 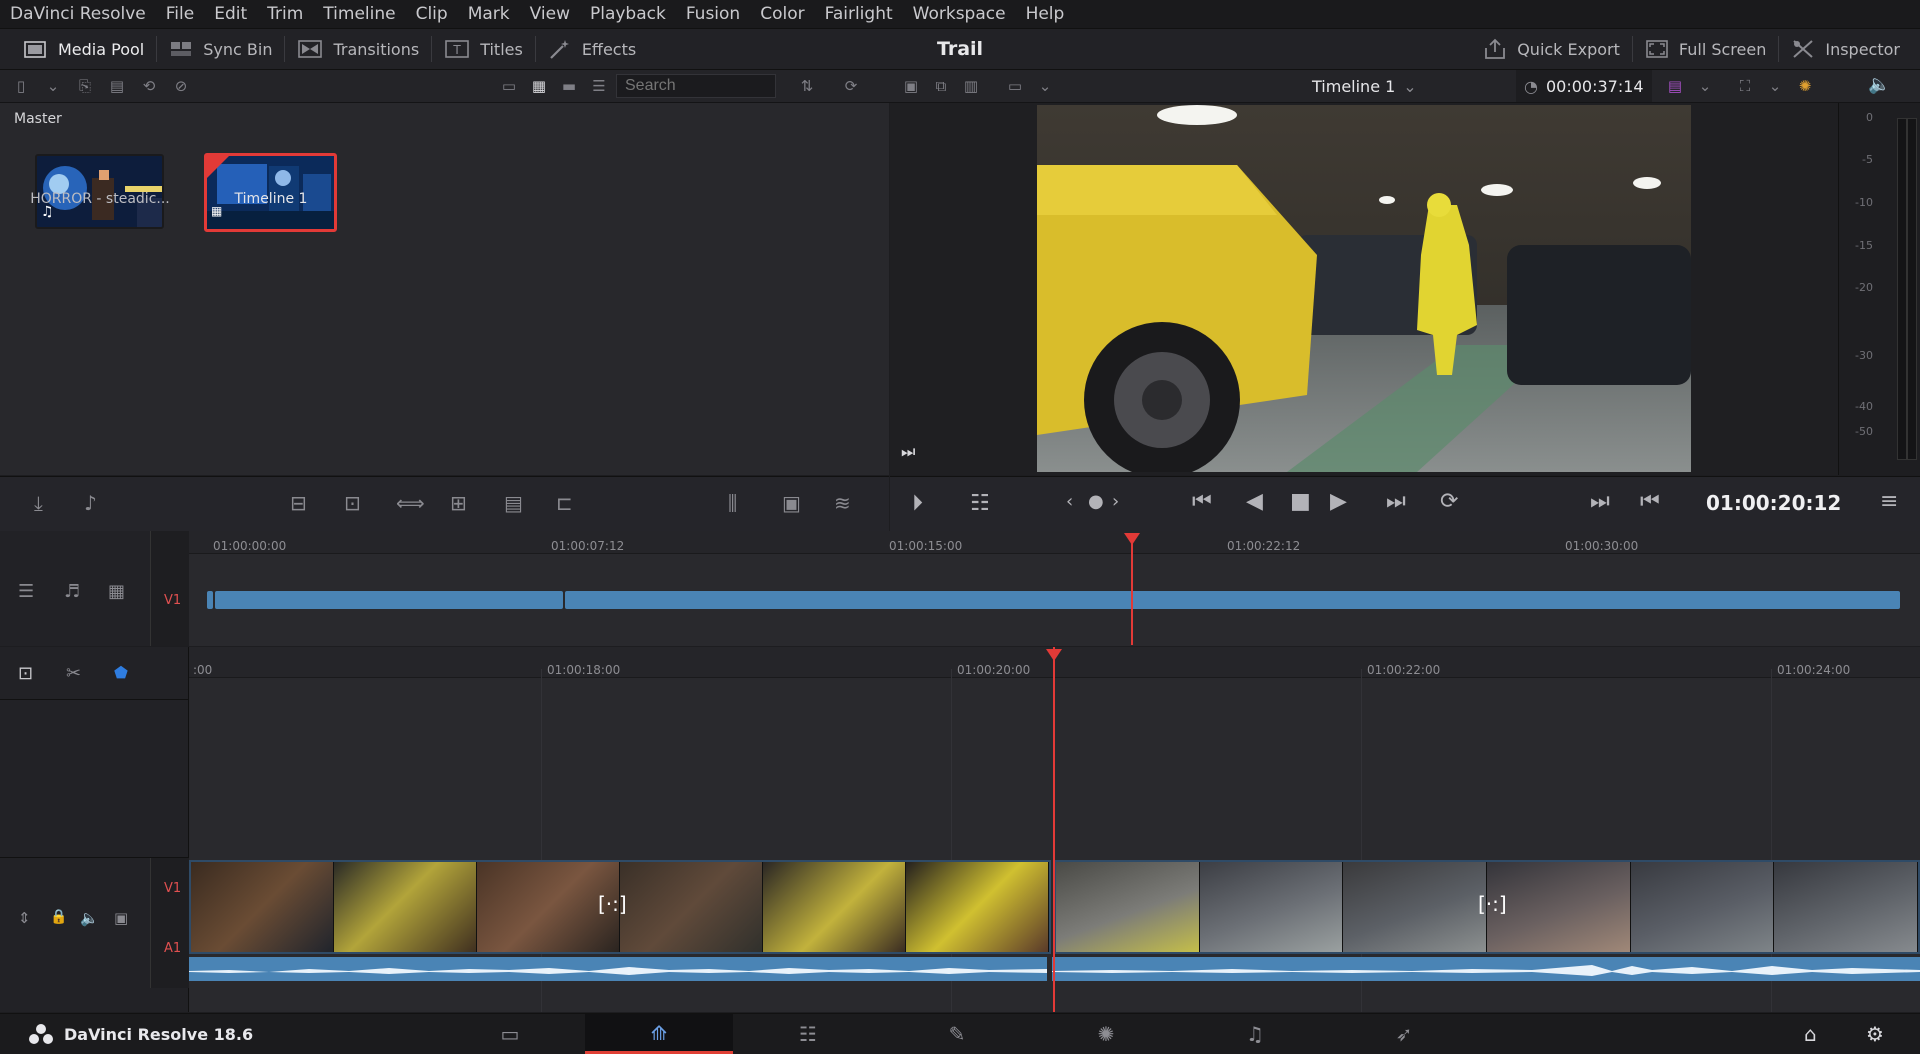 I want to click on transform-icon: ⛶, so click(x=1745, y=86).